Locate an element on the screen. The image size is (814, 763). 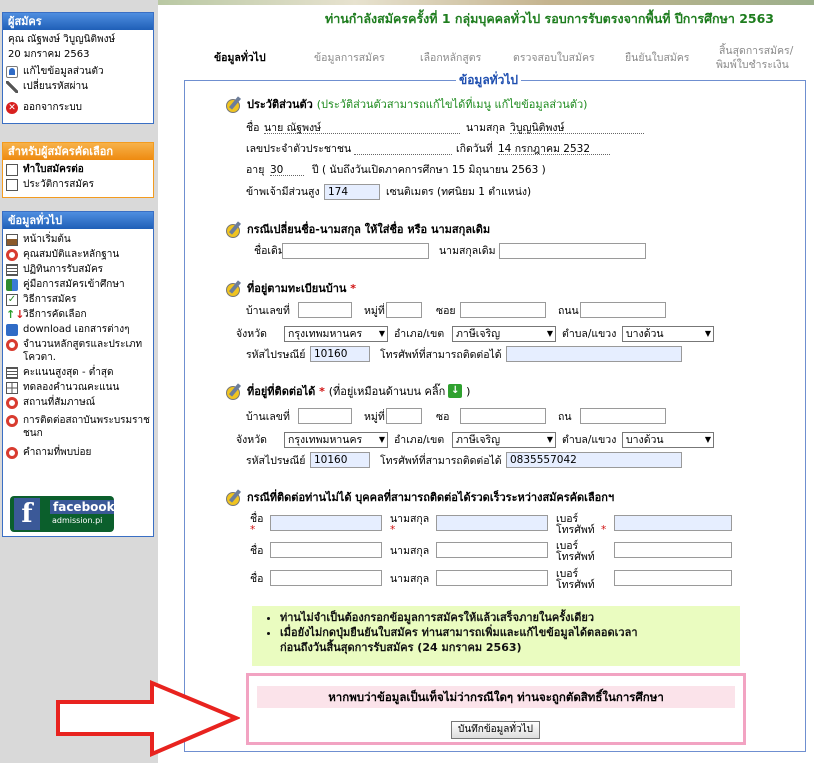
sidebar-item-faq: คำถามที่พบบ่อย is located at coordinates (78, 452).